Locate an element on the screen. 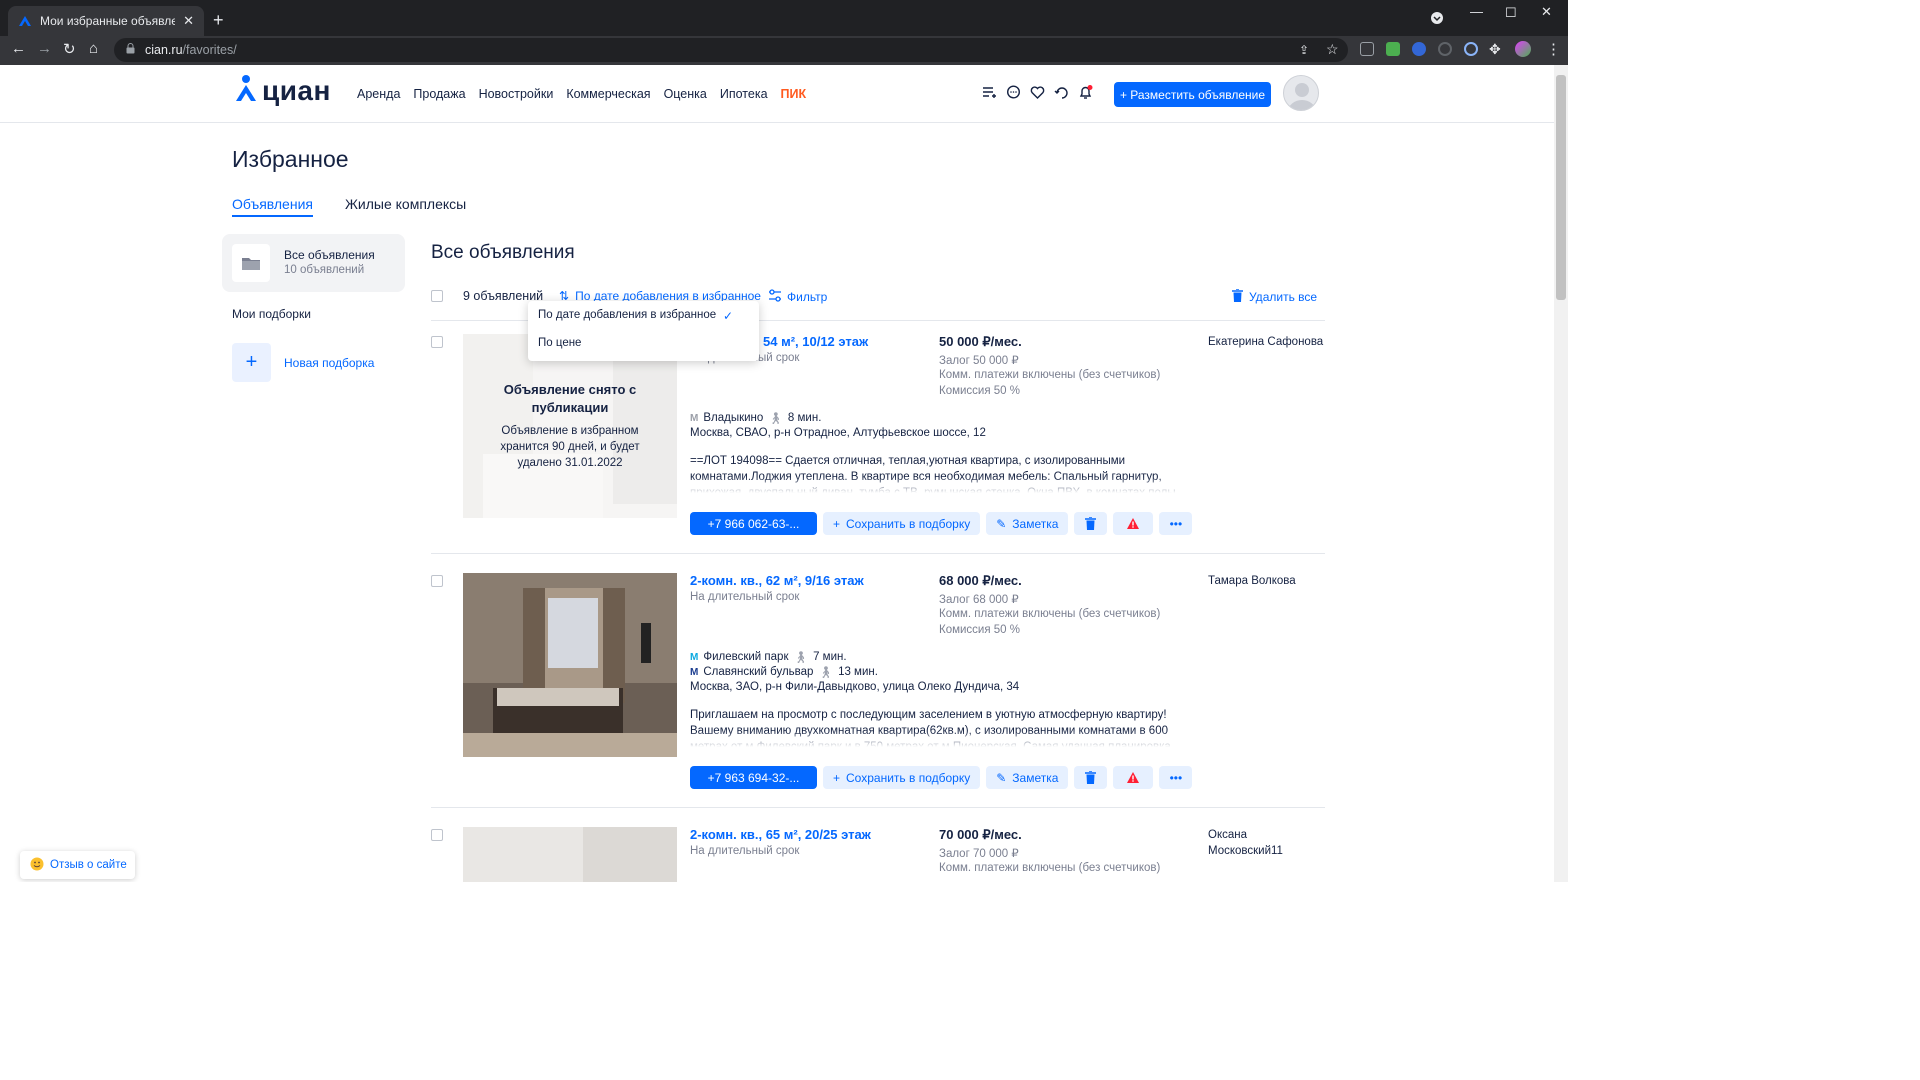 The image size is (1920, 1080). delete-all-button: Удалить все is located at coordinates (1275, 296).